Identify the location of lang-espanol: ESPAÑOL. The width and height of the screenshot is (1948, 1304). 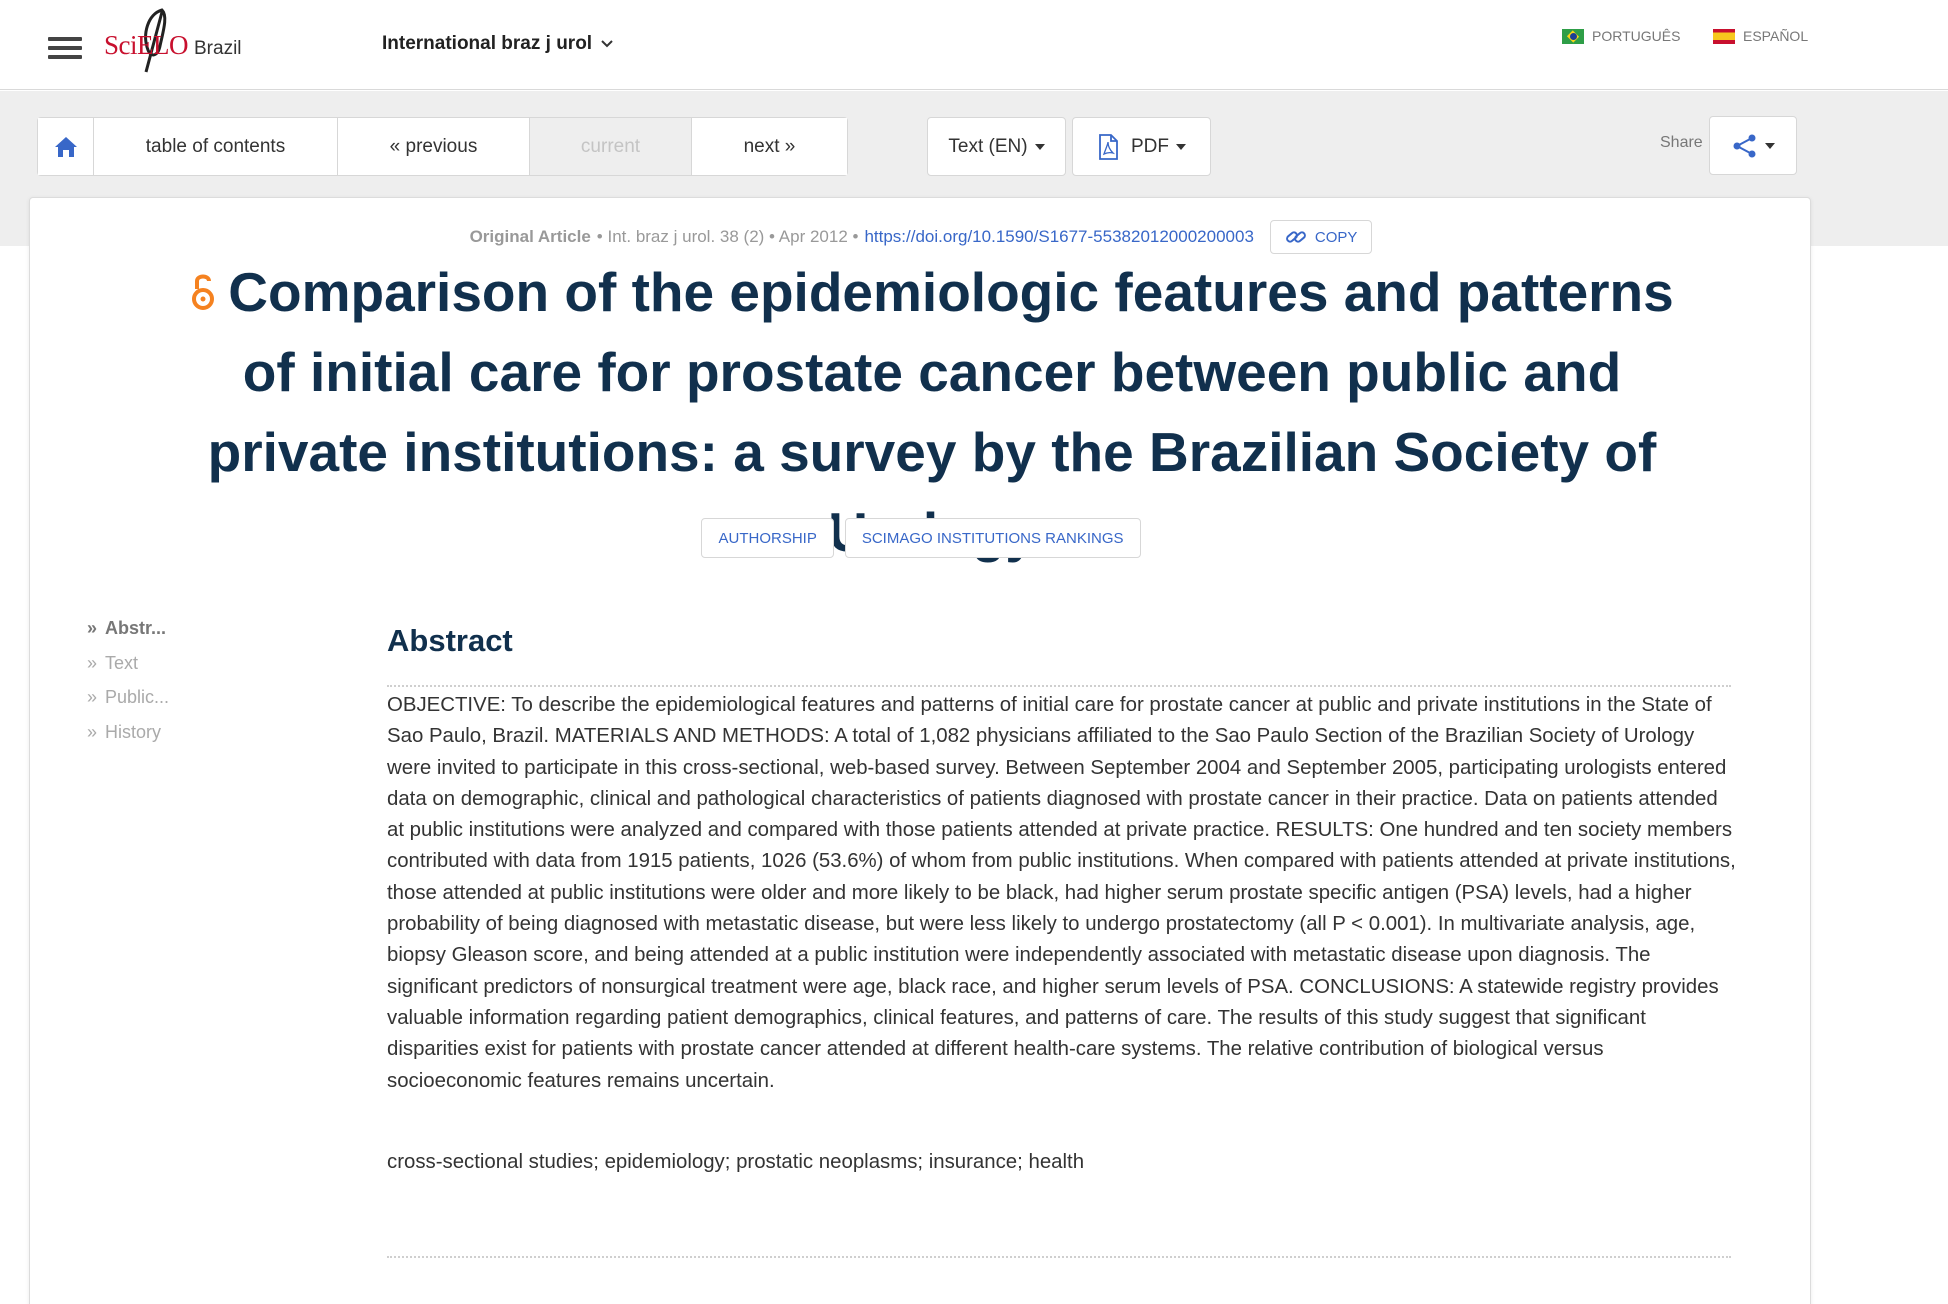
(1760, 36).